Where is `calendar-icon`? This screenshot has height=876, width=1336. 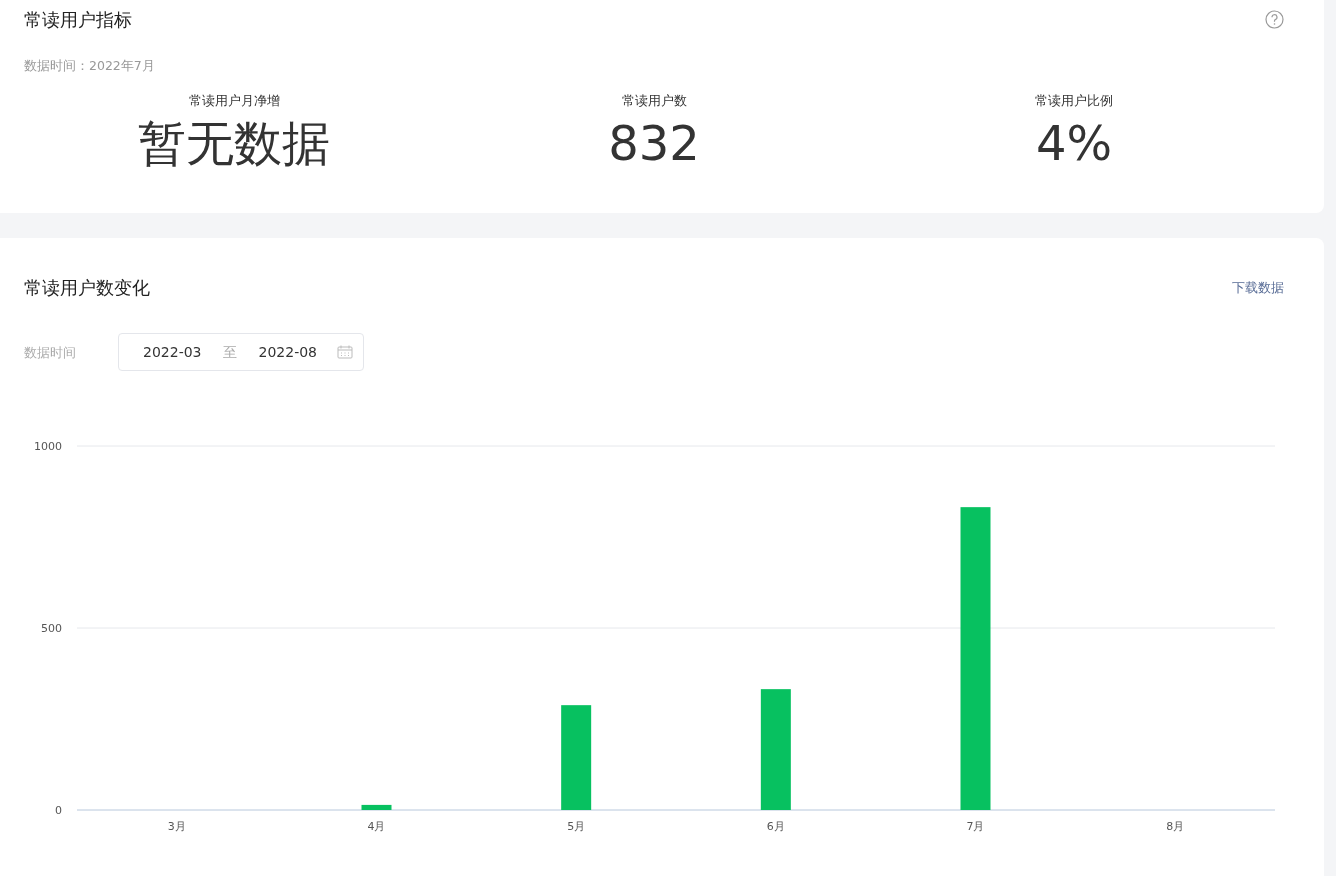 calendar-icon is located at coordinates (345, 352).